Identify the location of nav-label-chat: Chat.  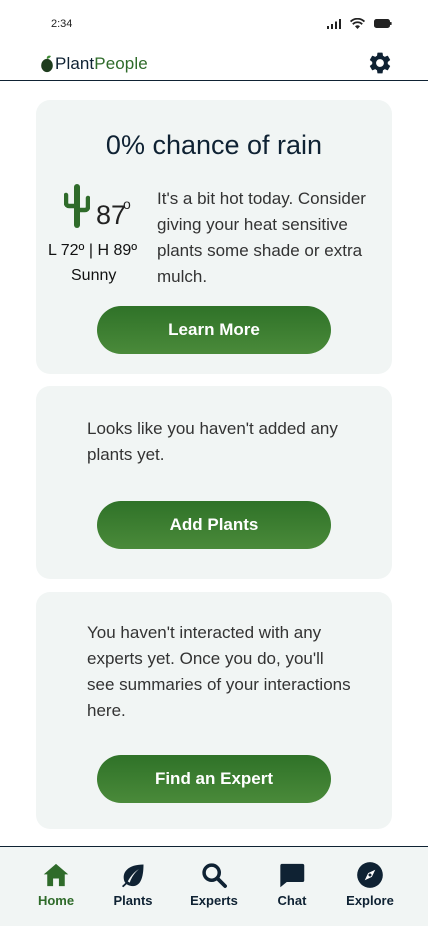
(292, 900).